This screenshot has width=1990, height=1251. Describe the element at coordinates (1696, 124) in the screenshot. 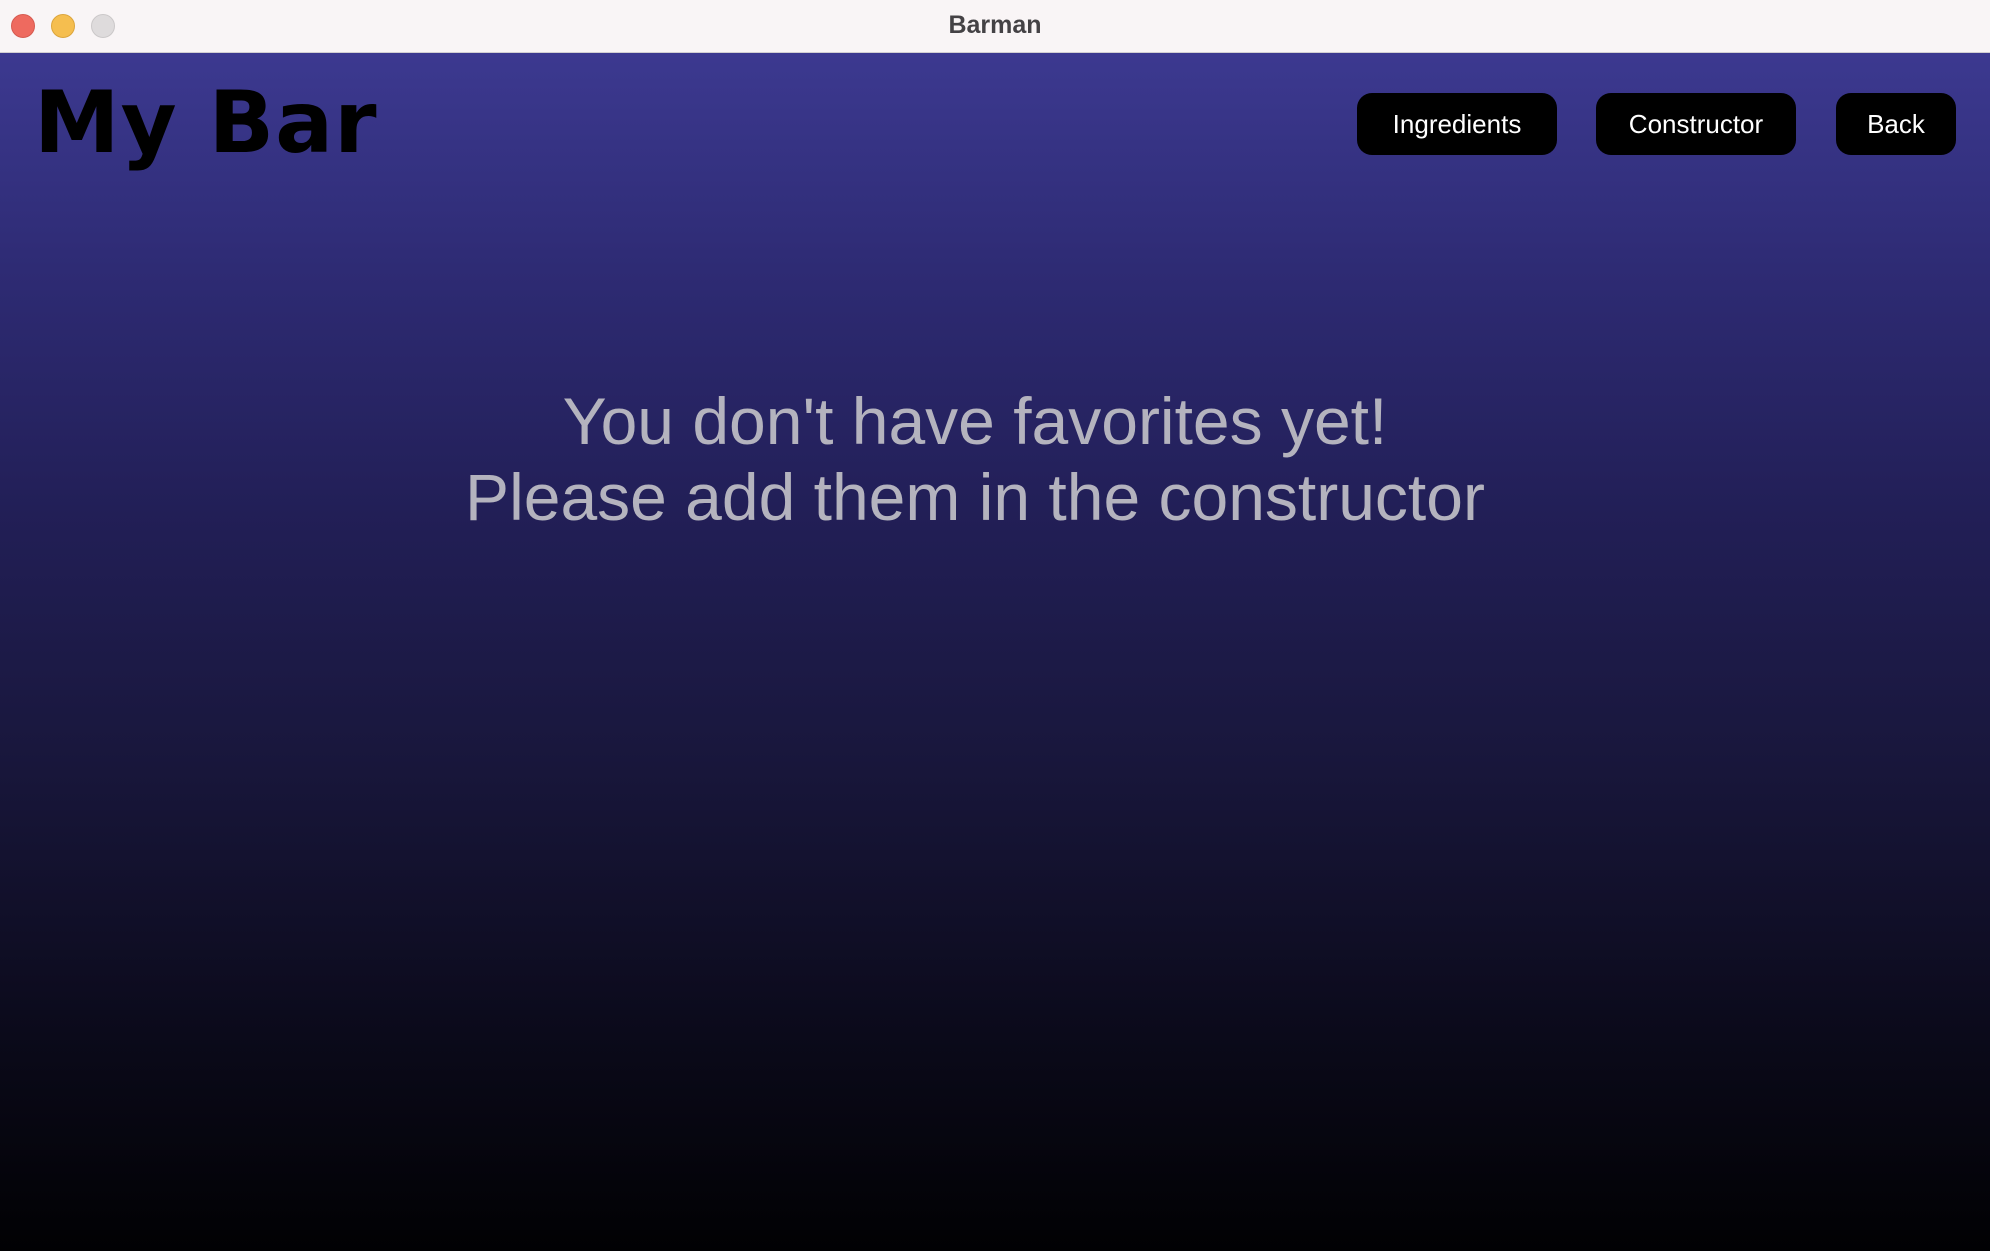

I see `constructor-button: Constructor` at that location.